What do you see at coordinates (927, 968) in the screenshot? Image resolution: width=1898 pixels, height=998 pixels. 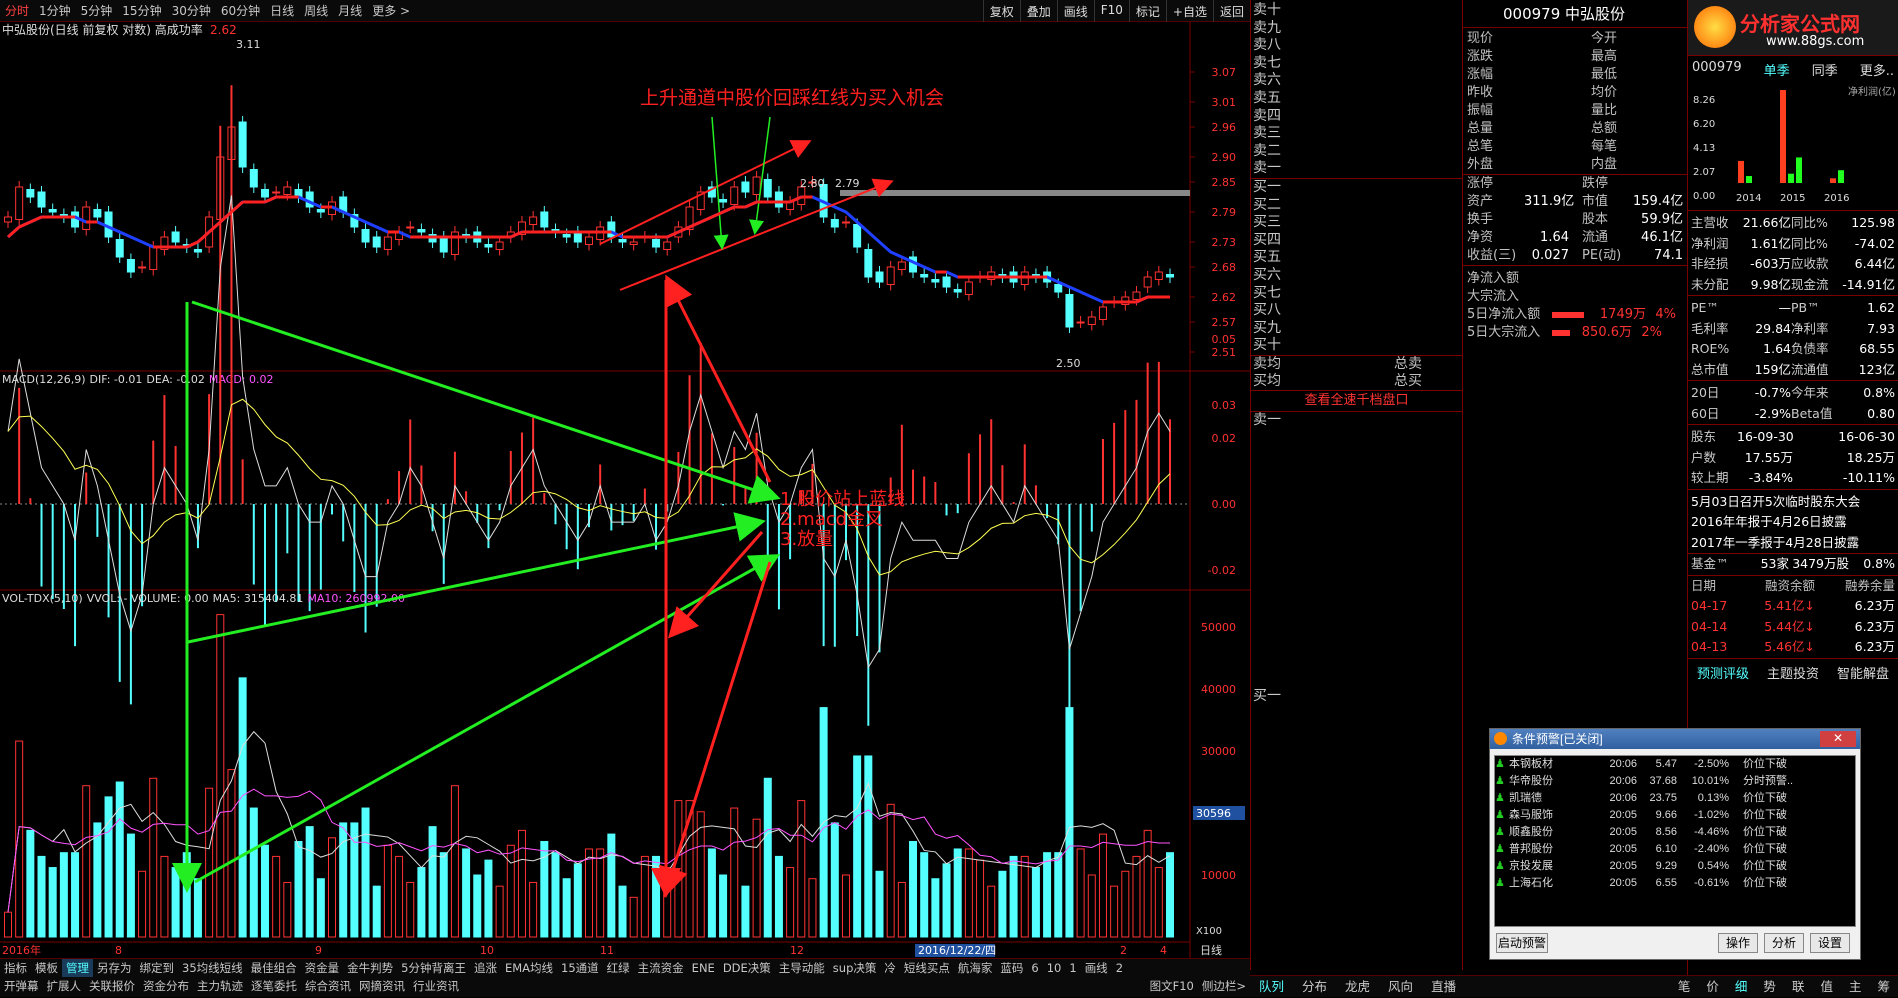 I see `indicator-20: 短线买点` at bounding box center [927, 968].